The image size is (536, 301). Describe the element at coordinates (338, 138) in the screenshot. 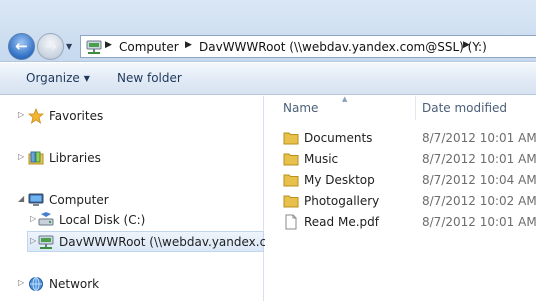

I see `file-name: Documents` at that location.